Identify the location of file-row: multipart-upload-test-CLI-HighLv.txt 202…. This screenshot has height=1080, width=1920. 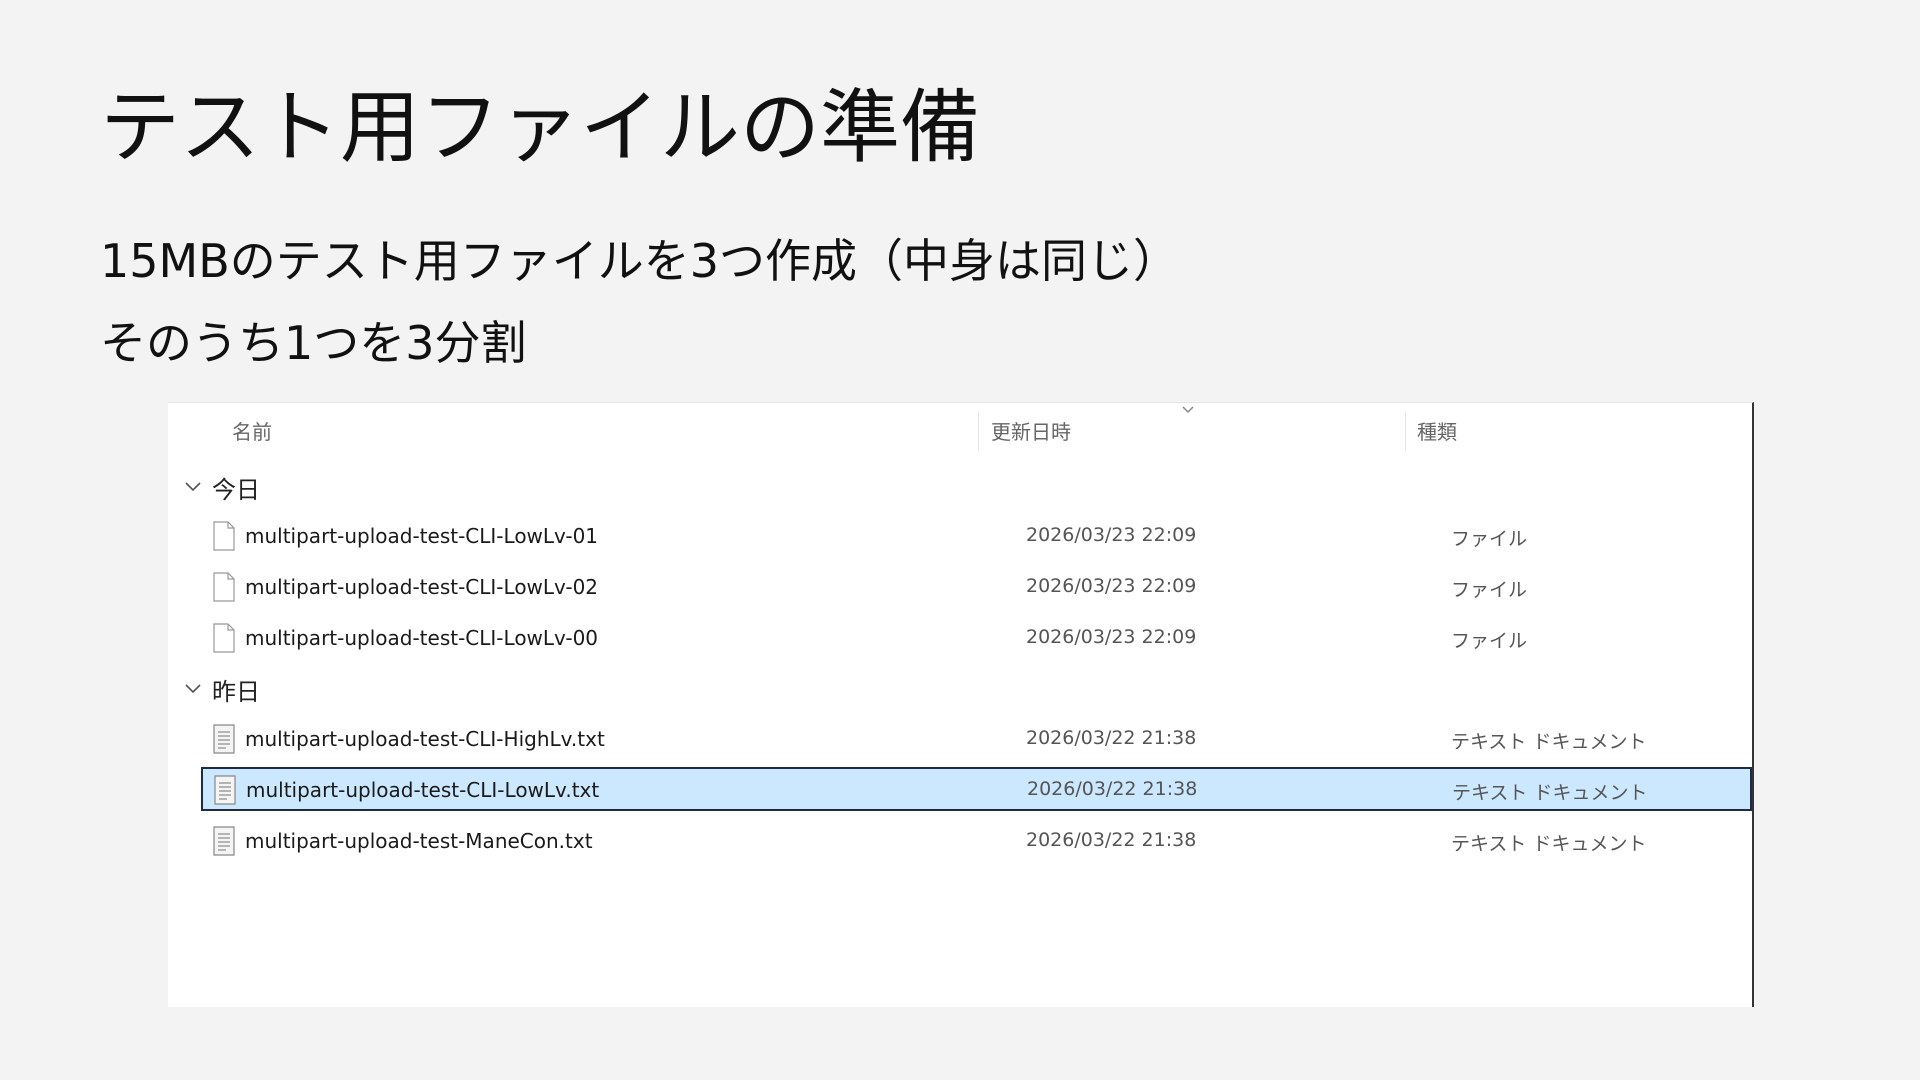
(977, 740).